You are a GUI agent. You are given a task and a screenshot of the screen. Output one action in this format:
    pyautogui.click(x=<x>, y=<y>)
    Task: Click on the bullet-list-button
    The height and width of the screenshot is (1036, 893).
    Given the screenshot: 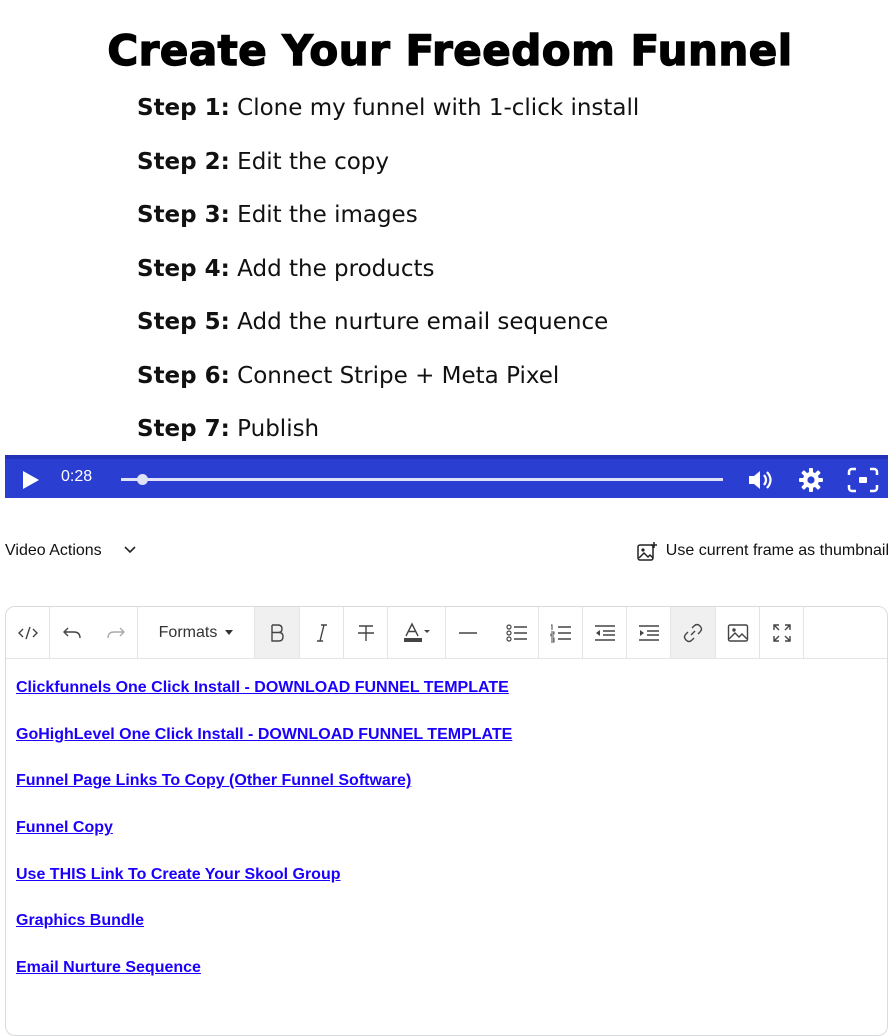 What is the action you would take?
    pyautogui.click(x=517, y=632)
    